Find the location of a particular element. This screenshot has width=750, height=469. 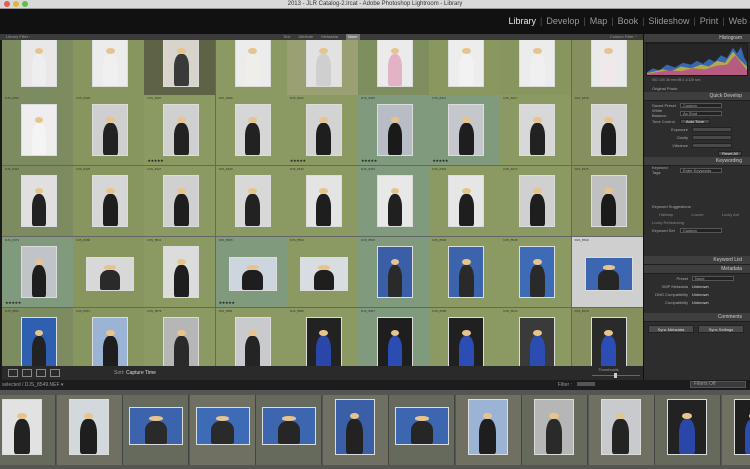

grid-cell: DJS_8563 is located at coordinates (38, 337).